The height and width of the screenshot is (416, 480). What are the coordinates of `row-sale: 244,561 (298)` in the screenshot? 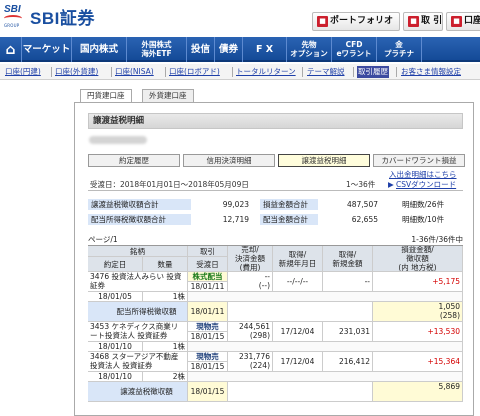 It's located at (250, 332).